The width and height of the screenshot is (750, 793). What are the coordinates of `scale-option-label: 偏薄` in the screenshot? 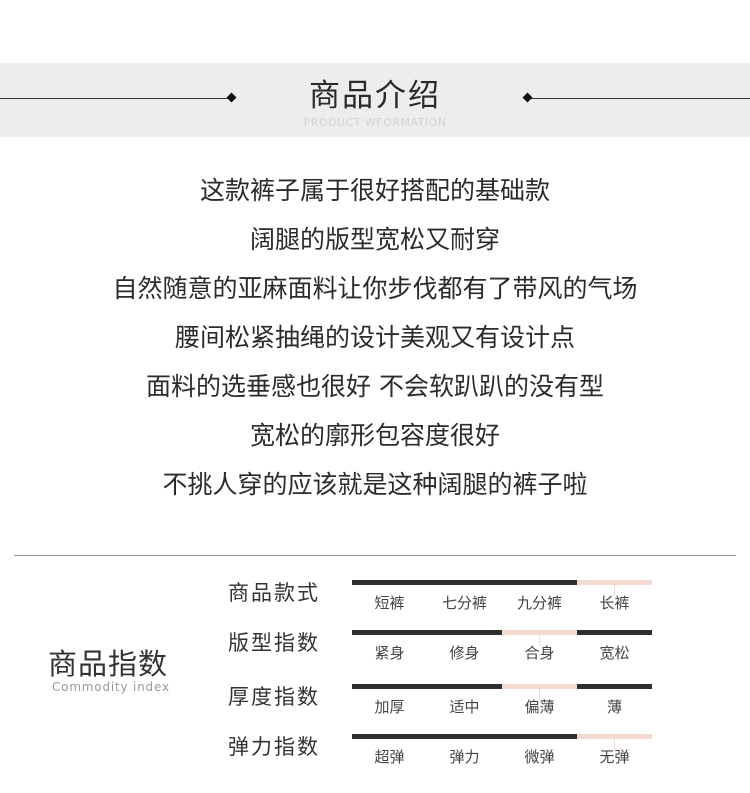 It's located at (539, 707).